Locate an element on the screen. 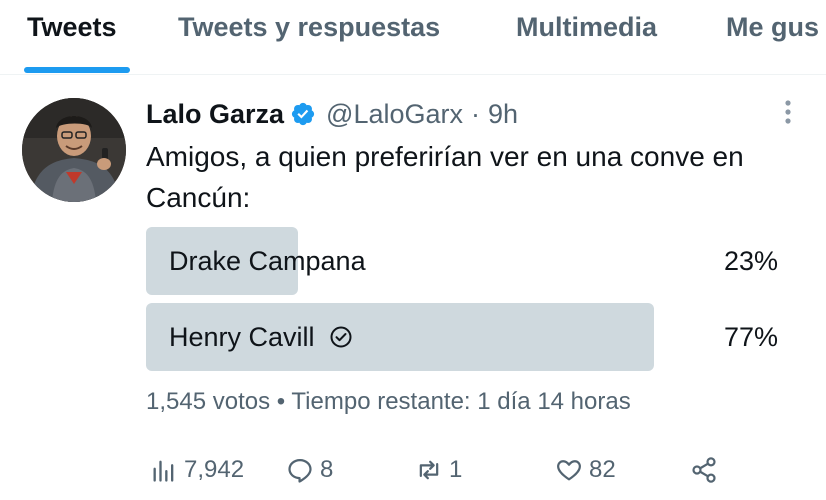 The height and width of the screenshot is (500, 826). author-handle: @LaloGarx is located at coordinates (394, 114).